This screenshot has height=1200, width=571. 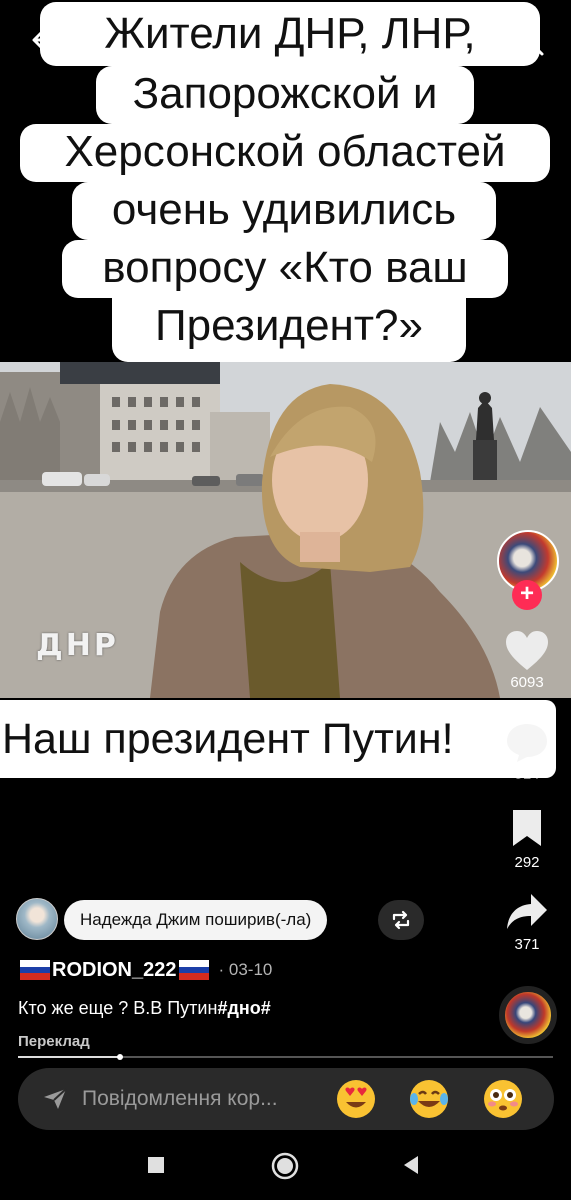 I want to click on share-count: 371, so click(x=527, y=944).